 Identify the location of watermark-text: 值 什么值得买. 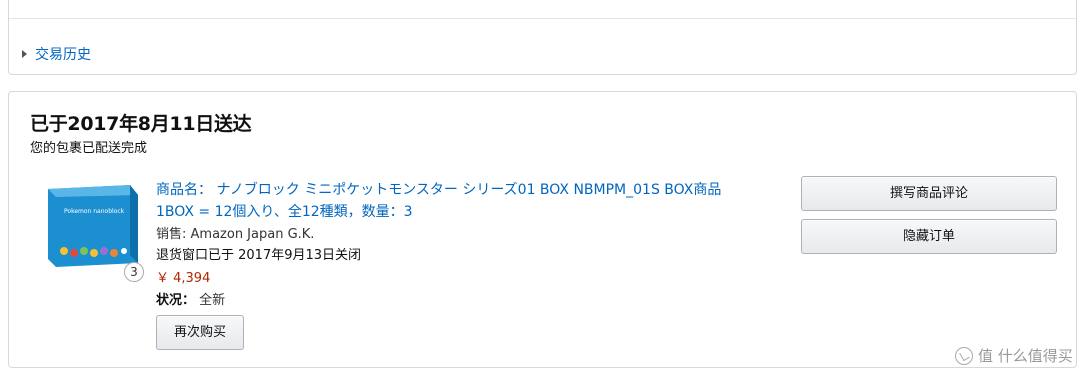
(1025, 356).